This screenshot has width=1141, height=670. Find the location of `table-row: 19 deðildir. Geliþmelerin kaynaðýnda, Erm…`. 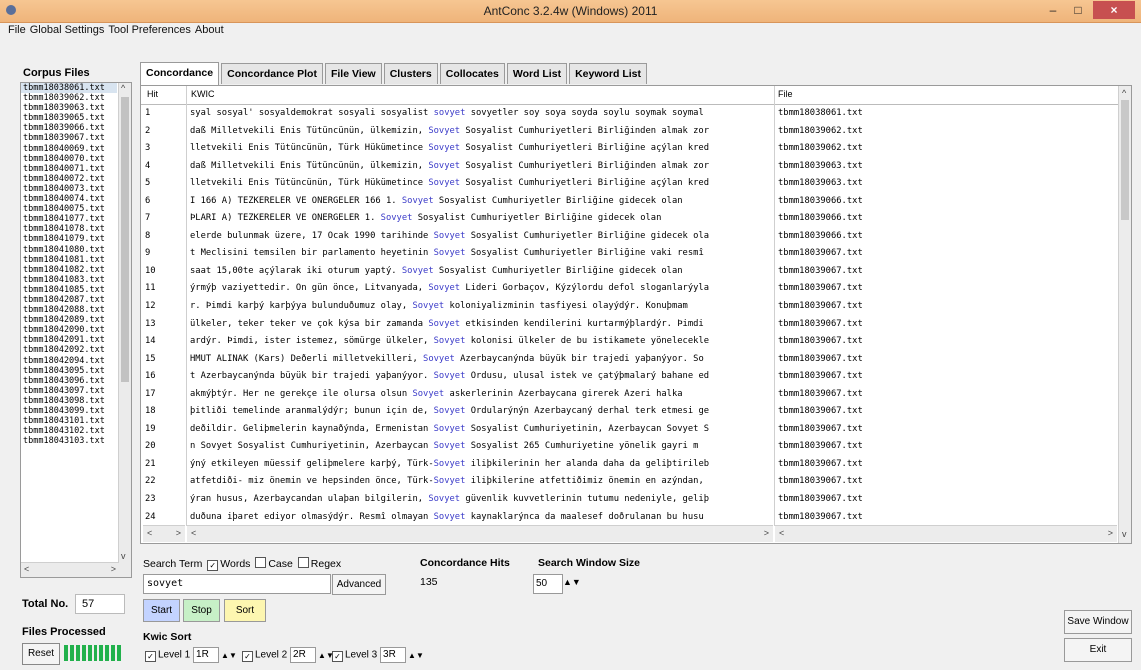

table-row: 19 deðildir. Geliþmelerin kaynaðýnda, Erm… is located at coordinates (630, 431).